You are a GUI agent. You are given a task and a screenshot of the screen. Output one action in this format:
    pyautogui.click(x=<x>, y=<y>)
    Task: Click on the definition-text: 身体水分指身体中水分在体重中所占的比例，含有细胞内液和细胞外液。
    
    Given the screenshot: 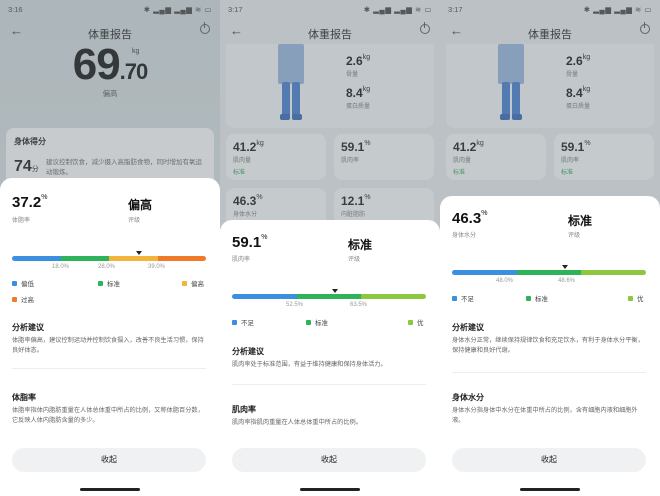 What is the action you would take?
    pyautogui.click(x=545, y=415)
    